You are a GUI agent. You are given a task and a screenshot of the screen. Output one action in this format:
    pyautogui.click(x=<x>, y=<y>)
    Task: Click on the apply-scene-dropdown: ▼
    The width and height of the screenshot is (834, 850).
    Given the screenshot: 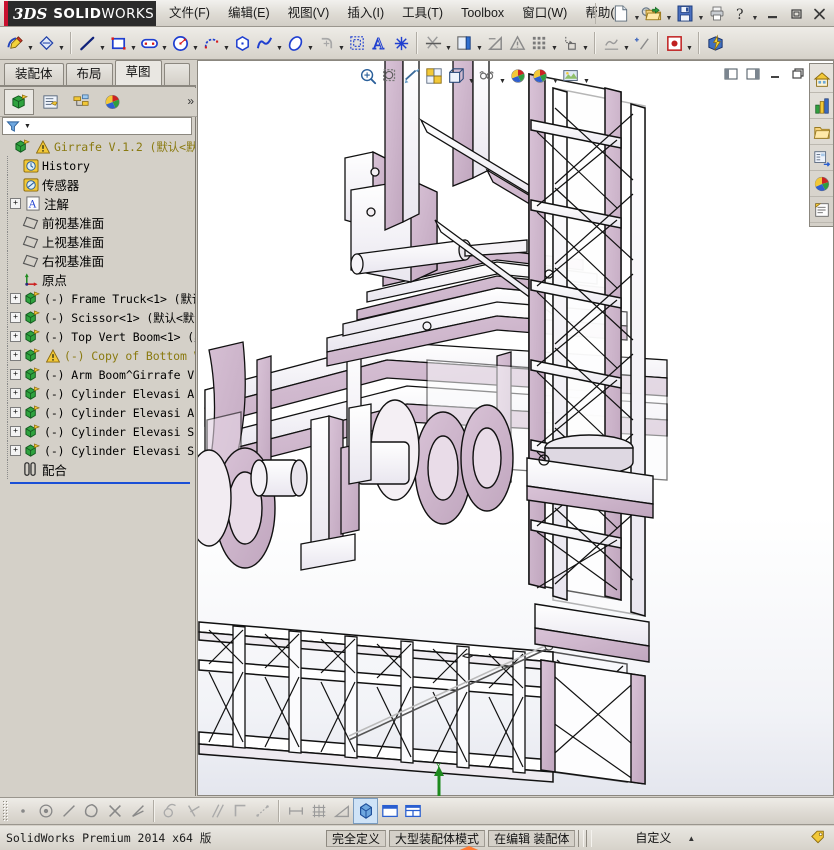 What is the action you would take?
    pyautogui.click(x=586, y=76)
    